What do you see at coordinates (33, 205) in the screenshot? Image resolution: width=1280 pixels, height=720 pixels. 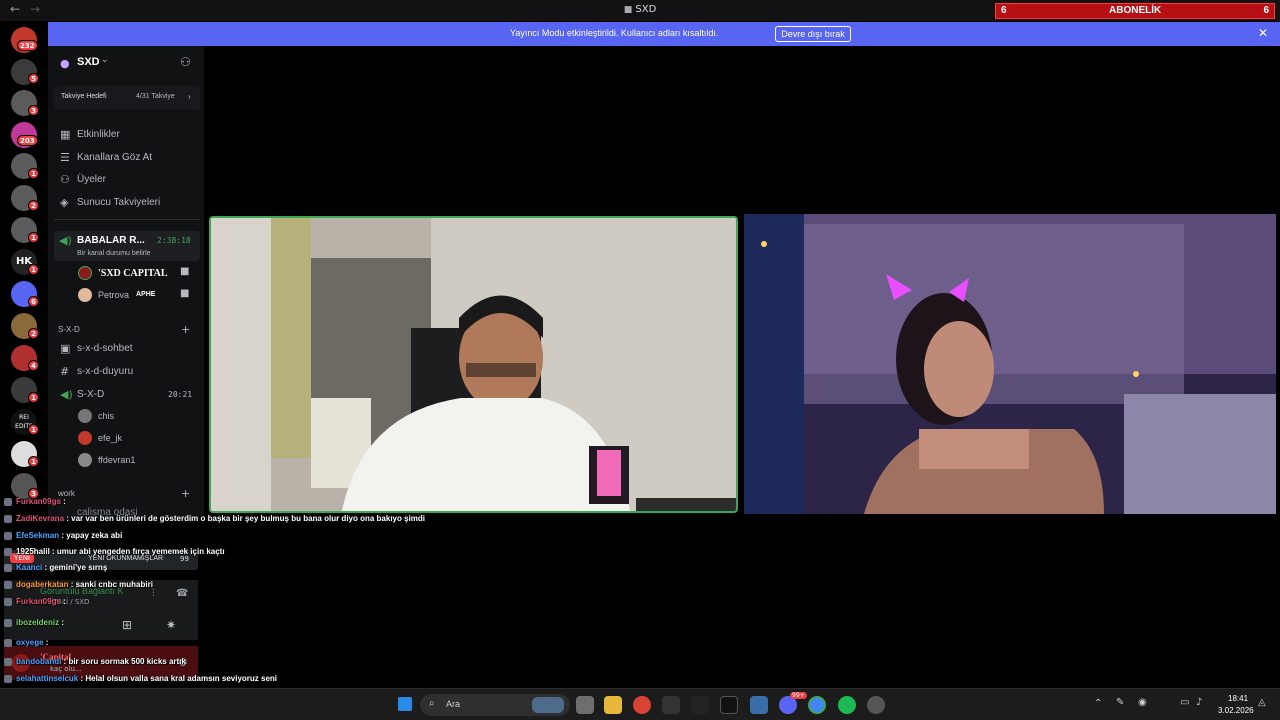 I see `badge: 2` at bounding box center [33, 205].